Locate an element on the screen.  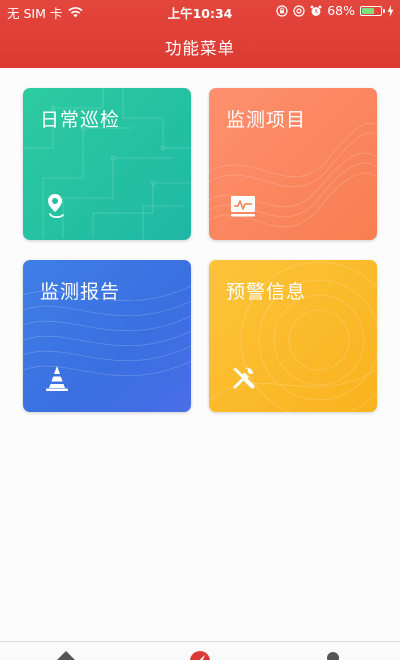
menu-tile-alert-info: 预警信息 is located at coordinates (293, 336).